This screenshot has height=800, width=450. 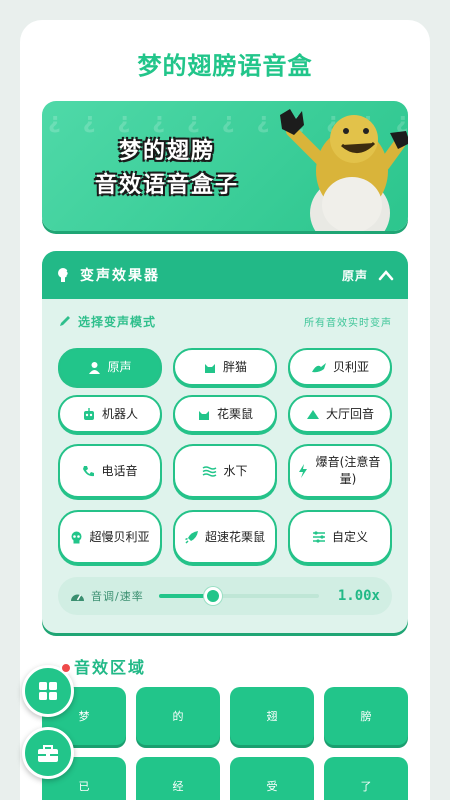 What do you see at coordinates (65, 321) in the screenshot?
I see `pencil-icon` at bounding box center [65, 321].